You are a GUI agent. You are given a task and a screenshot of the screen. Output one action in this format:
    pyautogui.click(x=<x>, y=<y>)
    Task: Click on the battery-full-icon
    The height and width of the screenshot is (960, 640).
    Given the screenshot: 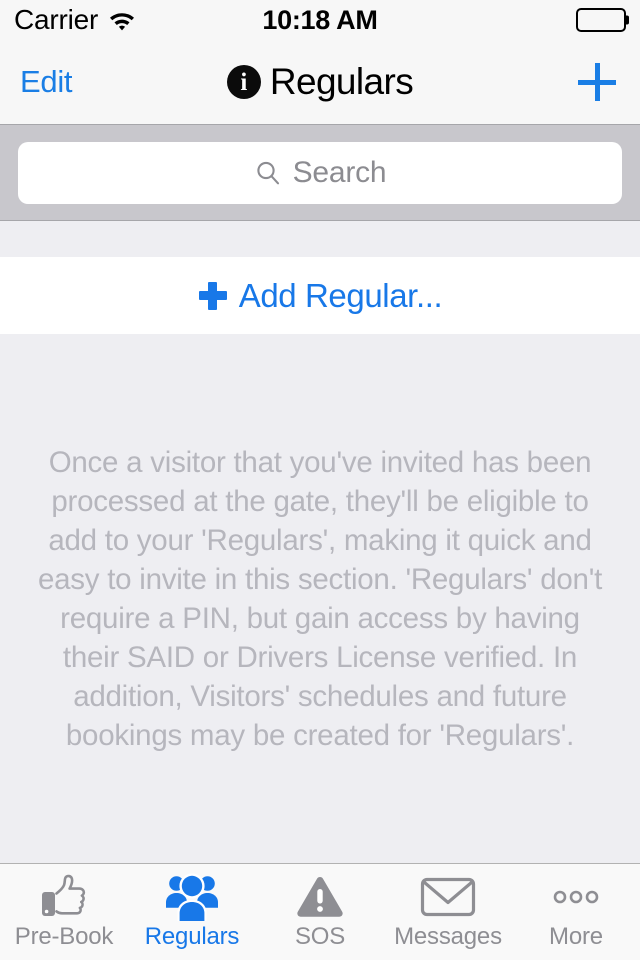 What is the action you would take?
    pyautogui.click(x=602, y=20)
    